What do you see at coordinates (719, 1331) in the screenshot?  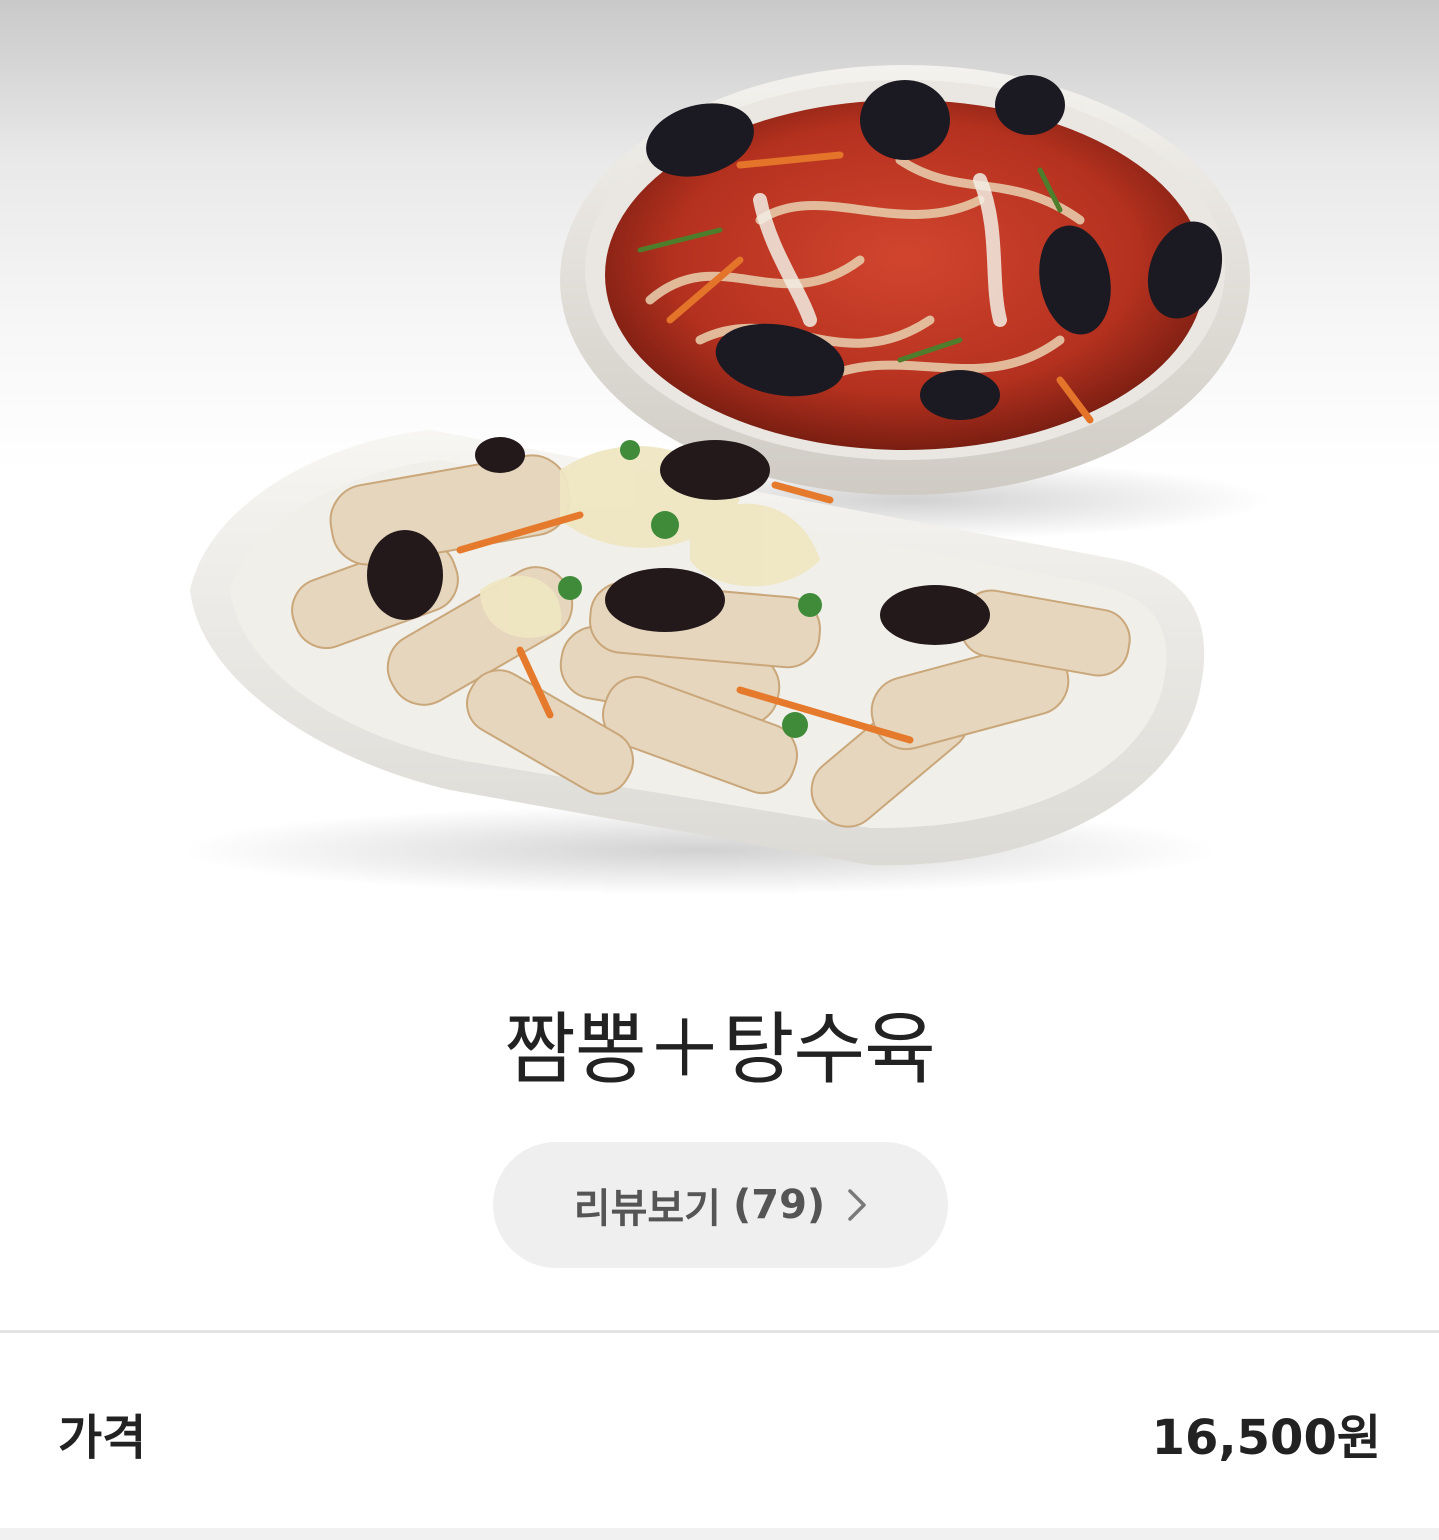 I see `section-divider` at bounding box center [719, 1331].